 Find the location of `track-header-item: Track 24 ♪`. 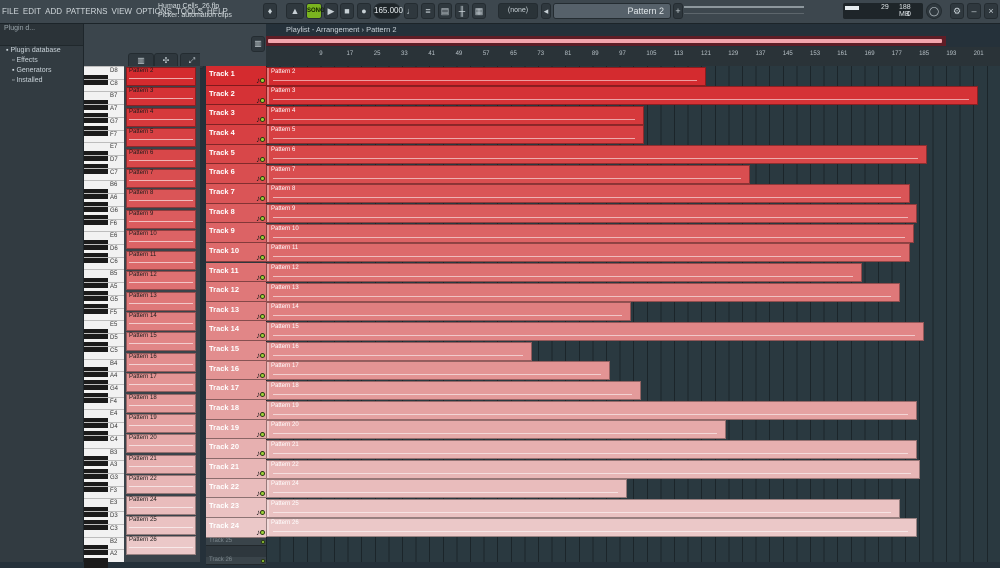

track-header-item: Track 24 ♪ is located at coordinates (236, 527).